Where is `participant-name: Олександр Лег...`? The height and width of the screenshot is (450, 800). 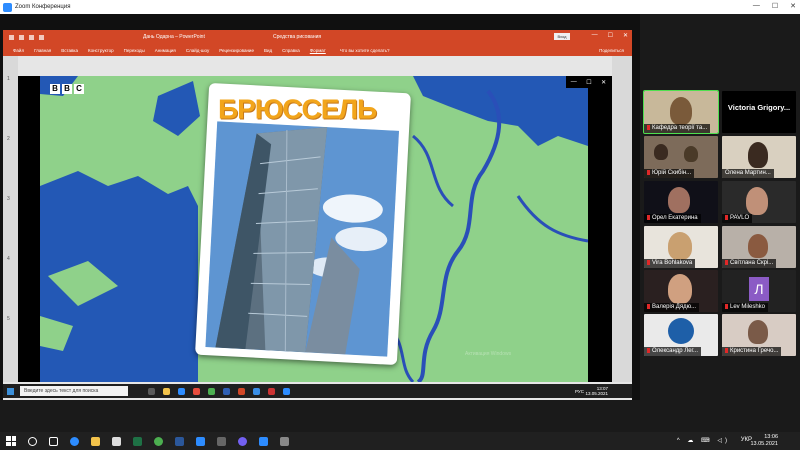
participant-name: Олександр Лег... is located at coordinates (673, 351).